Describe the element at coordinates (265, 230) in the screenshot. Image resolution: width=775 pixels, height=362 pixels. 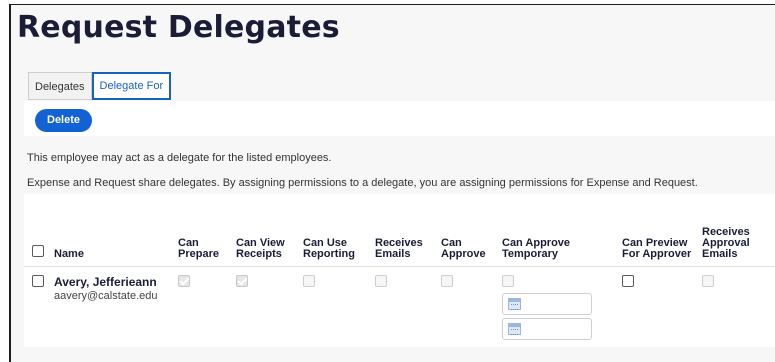
I see `header-can-view-receipts: Can View Receipts` at that location.